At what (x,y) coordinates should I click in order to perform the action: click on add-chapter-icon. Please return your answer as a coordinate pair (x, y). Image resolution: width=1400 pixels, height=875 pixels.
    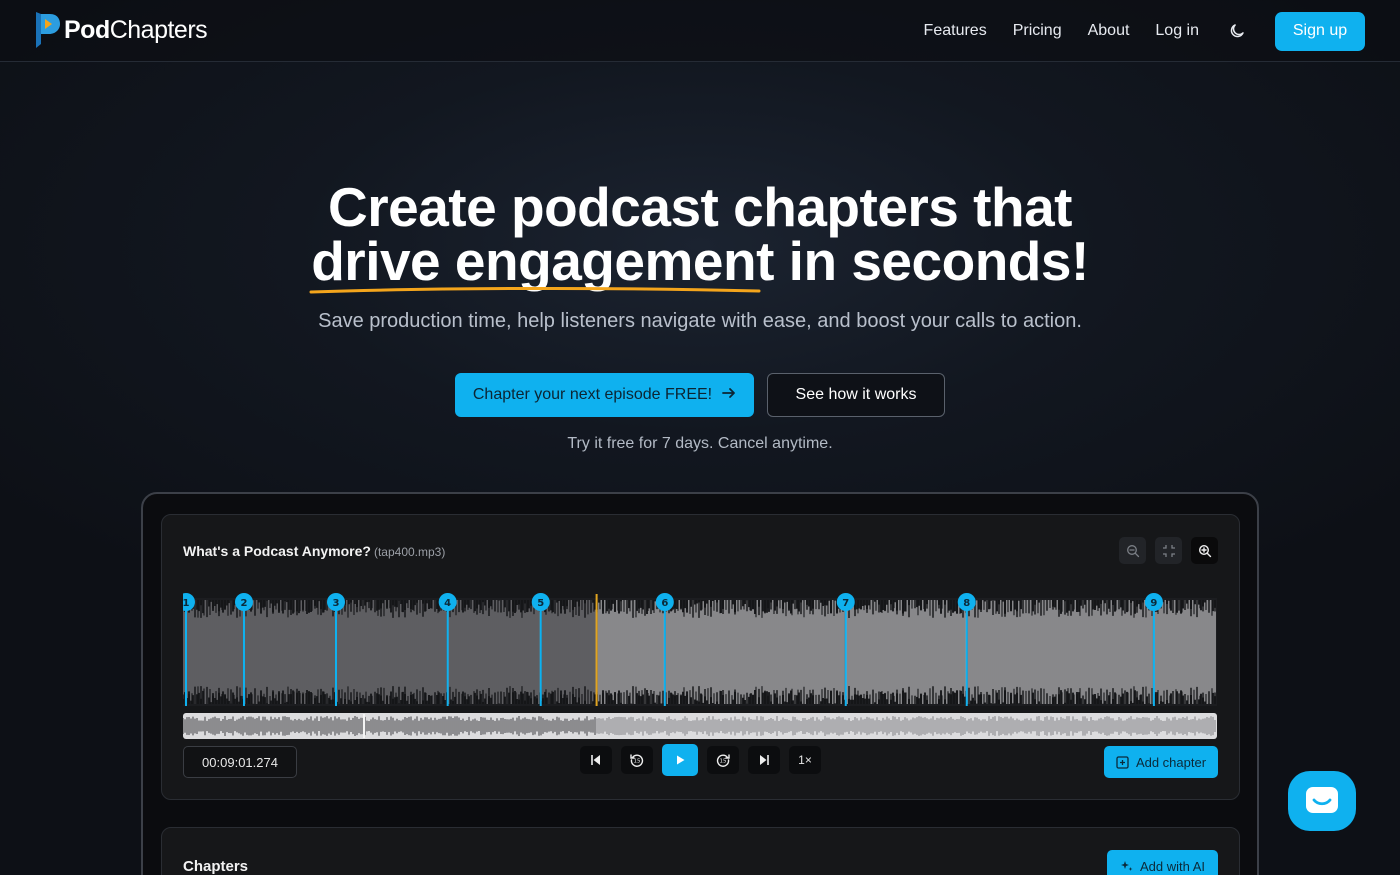
    Looking at the image, I should click on (1122, 762).